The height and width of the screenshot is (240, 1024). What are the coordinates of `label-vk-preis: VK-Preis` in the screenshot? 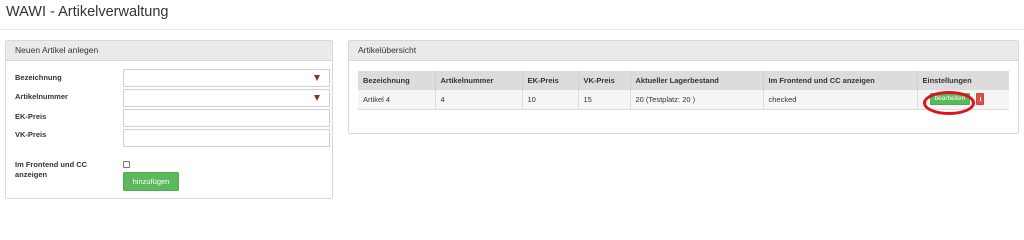 It's located at (31, 134).